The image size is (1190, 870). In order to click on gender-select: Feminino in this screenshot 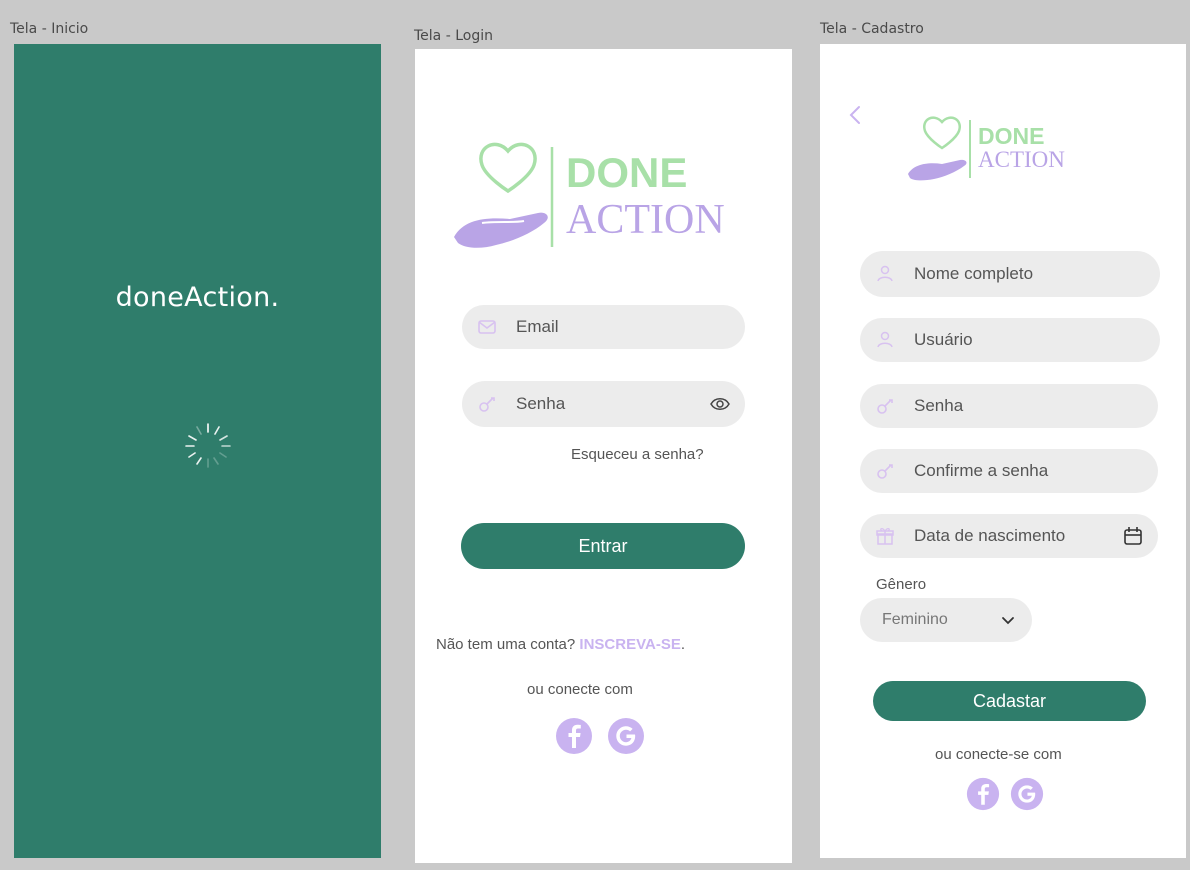, I will do `click(946, 620)`.